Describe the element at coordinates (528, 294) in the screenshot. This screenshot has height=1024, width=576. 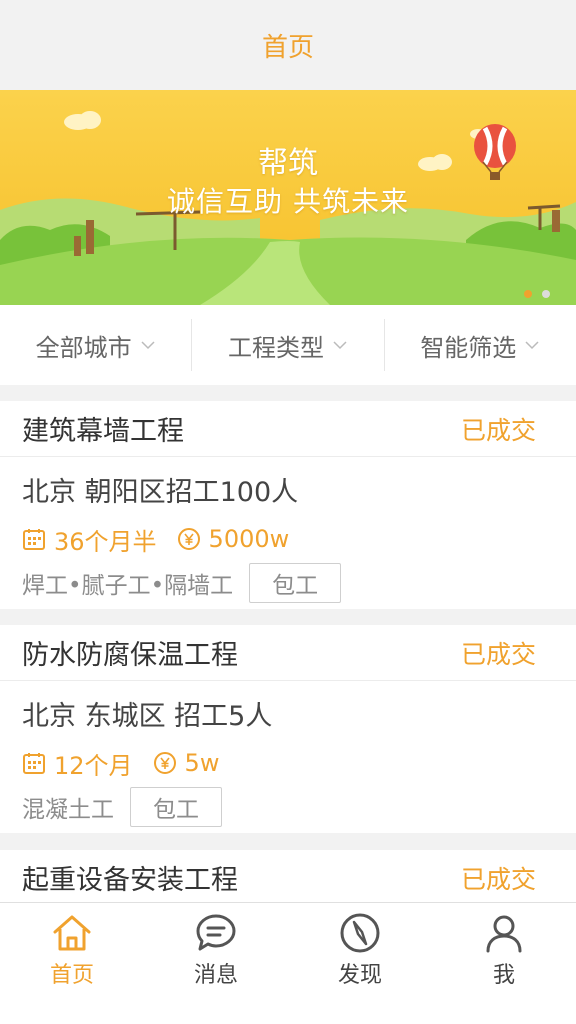
I see `carousel-dot-active` at that location.